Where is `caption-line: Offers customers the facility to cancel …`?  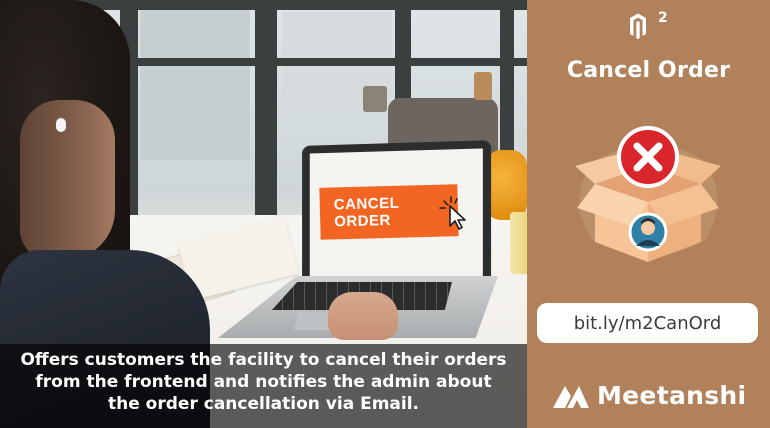
caption-line: Offers customers the facility to cancel … is located at coordinates (263, 360).